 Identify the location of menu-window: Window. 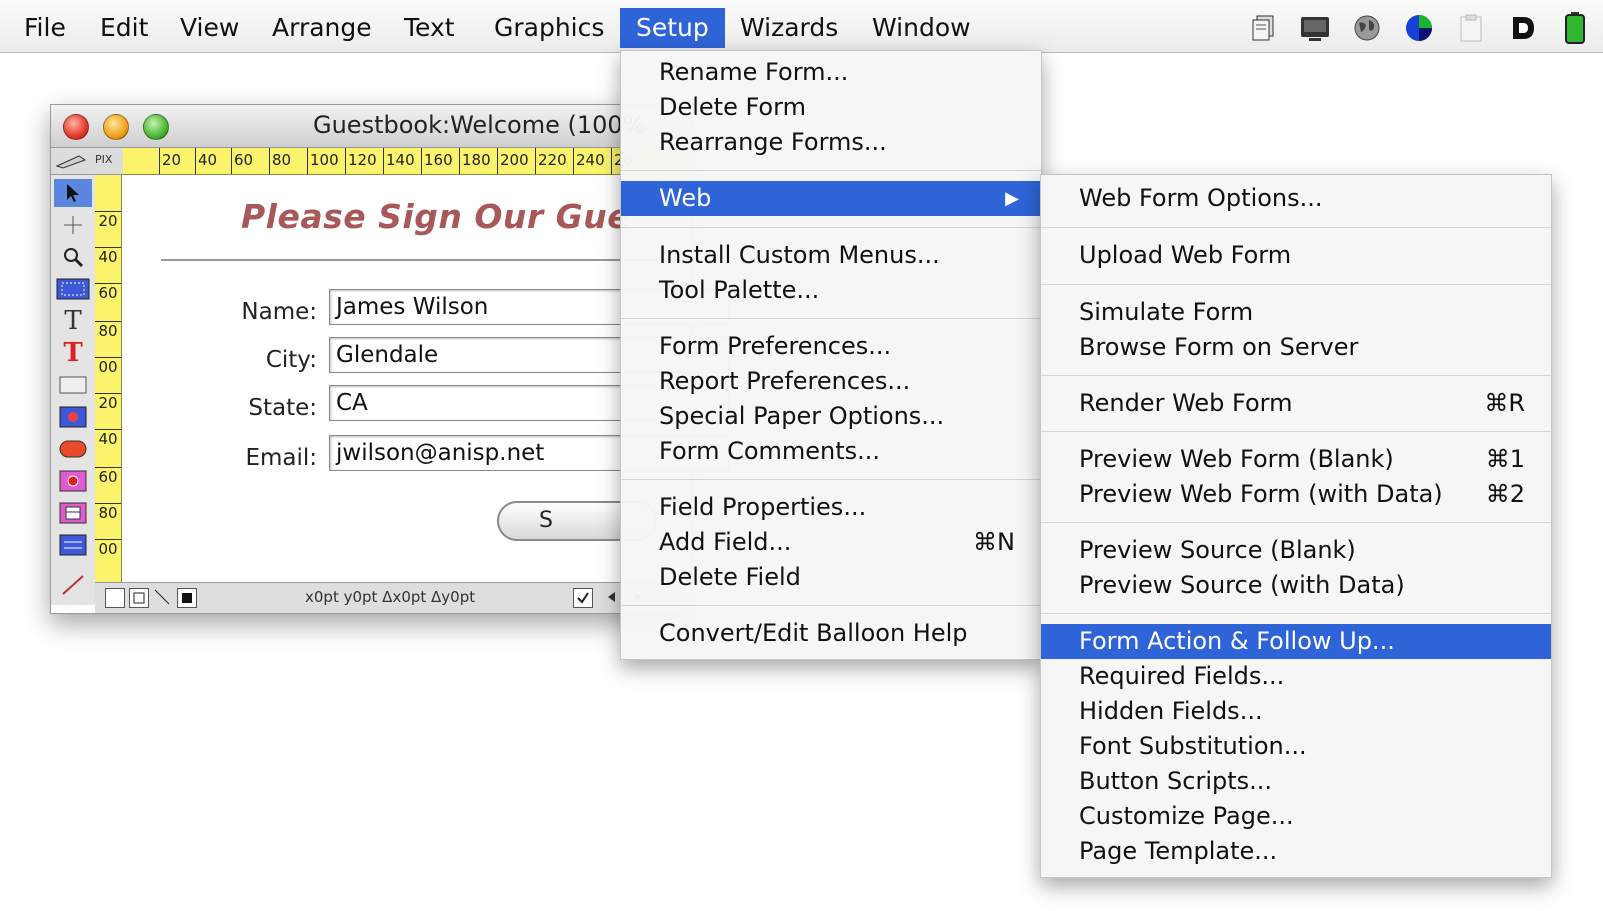
(921, 28).